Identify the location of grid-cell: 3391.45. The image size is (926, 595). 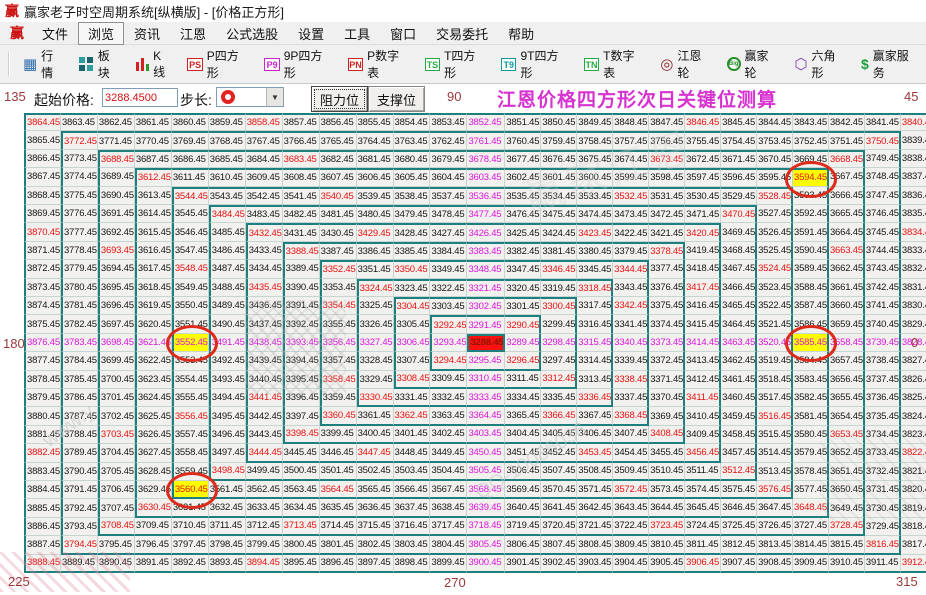
(301, 306).